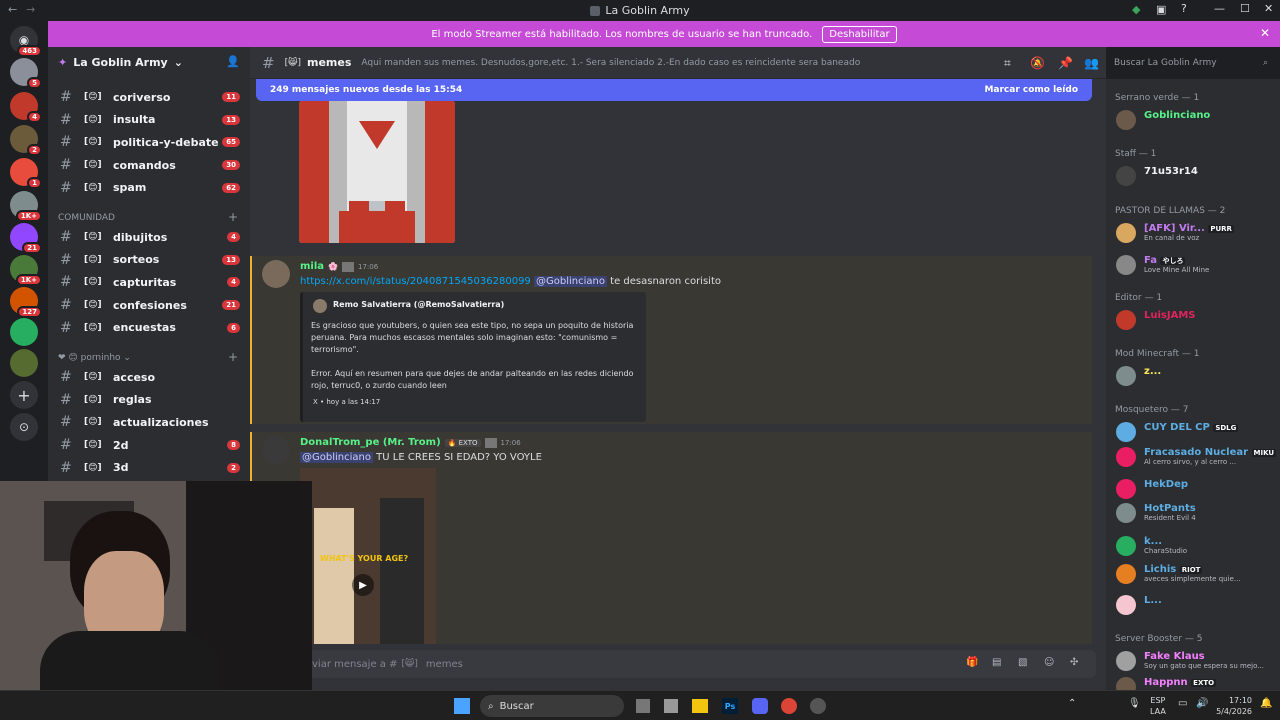  Describe the element at coordinates (149, 282) in the screenshot. I see `channel-item: # [😊] capturitas 4` at that location.